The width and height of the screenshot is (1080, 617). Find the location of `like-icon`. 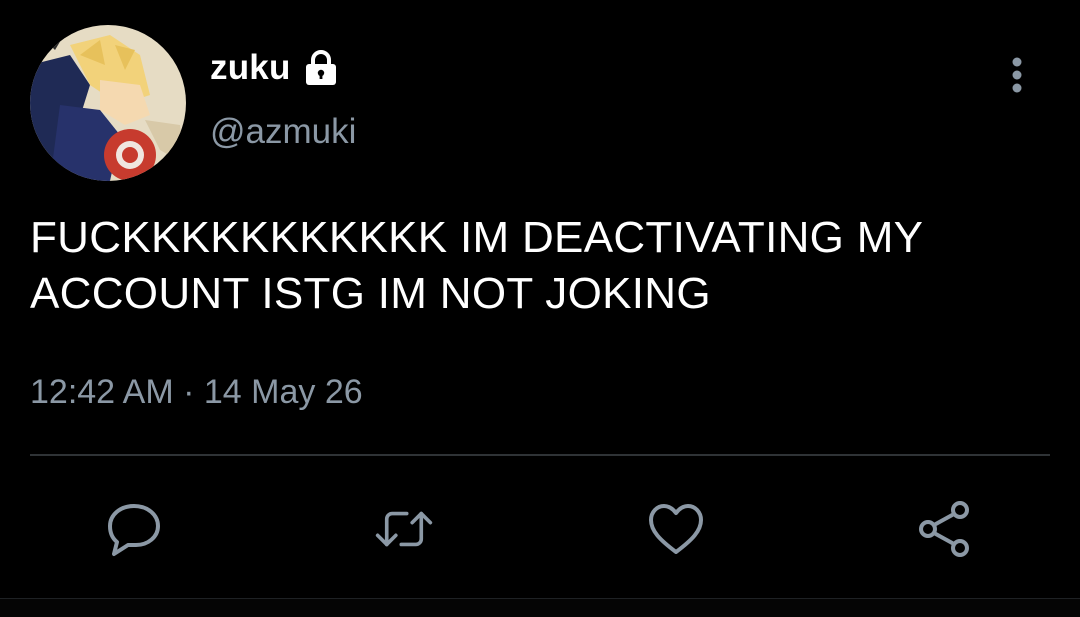

like-icon is located at coordinates (676, 529).